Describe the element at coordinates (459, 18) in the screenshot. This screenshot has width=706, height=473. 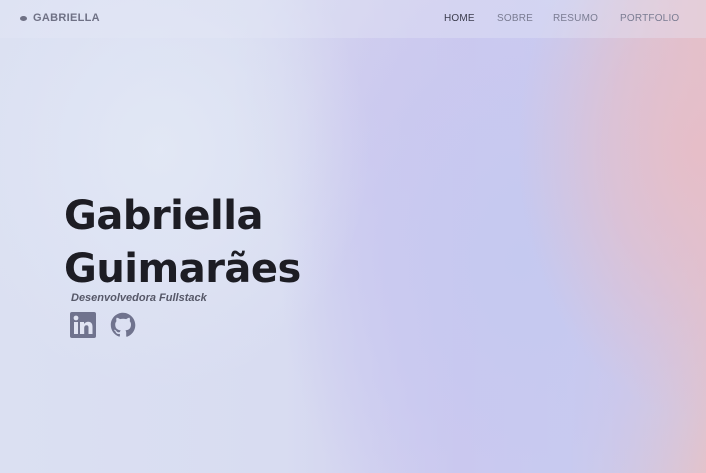
I see `nav-item-home: HOME` at that location.